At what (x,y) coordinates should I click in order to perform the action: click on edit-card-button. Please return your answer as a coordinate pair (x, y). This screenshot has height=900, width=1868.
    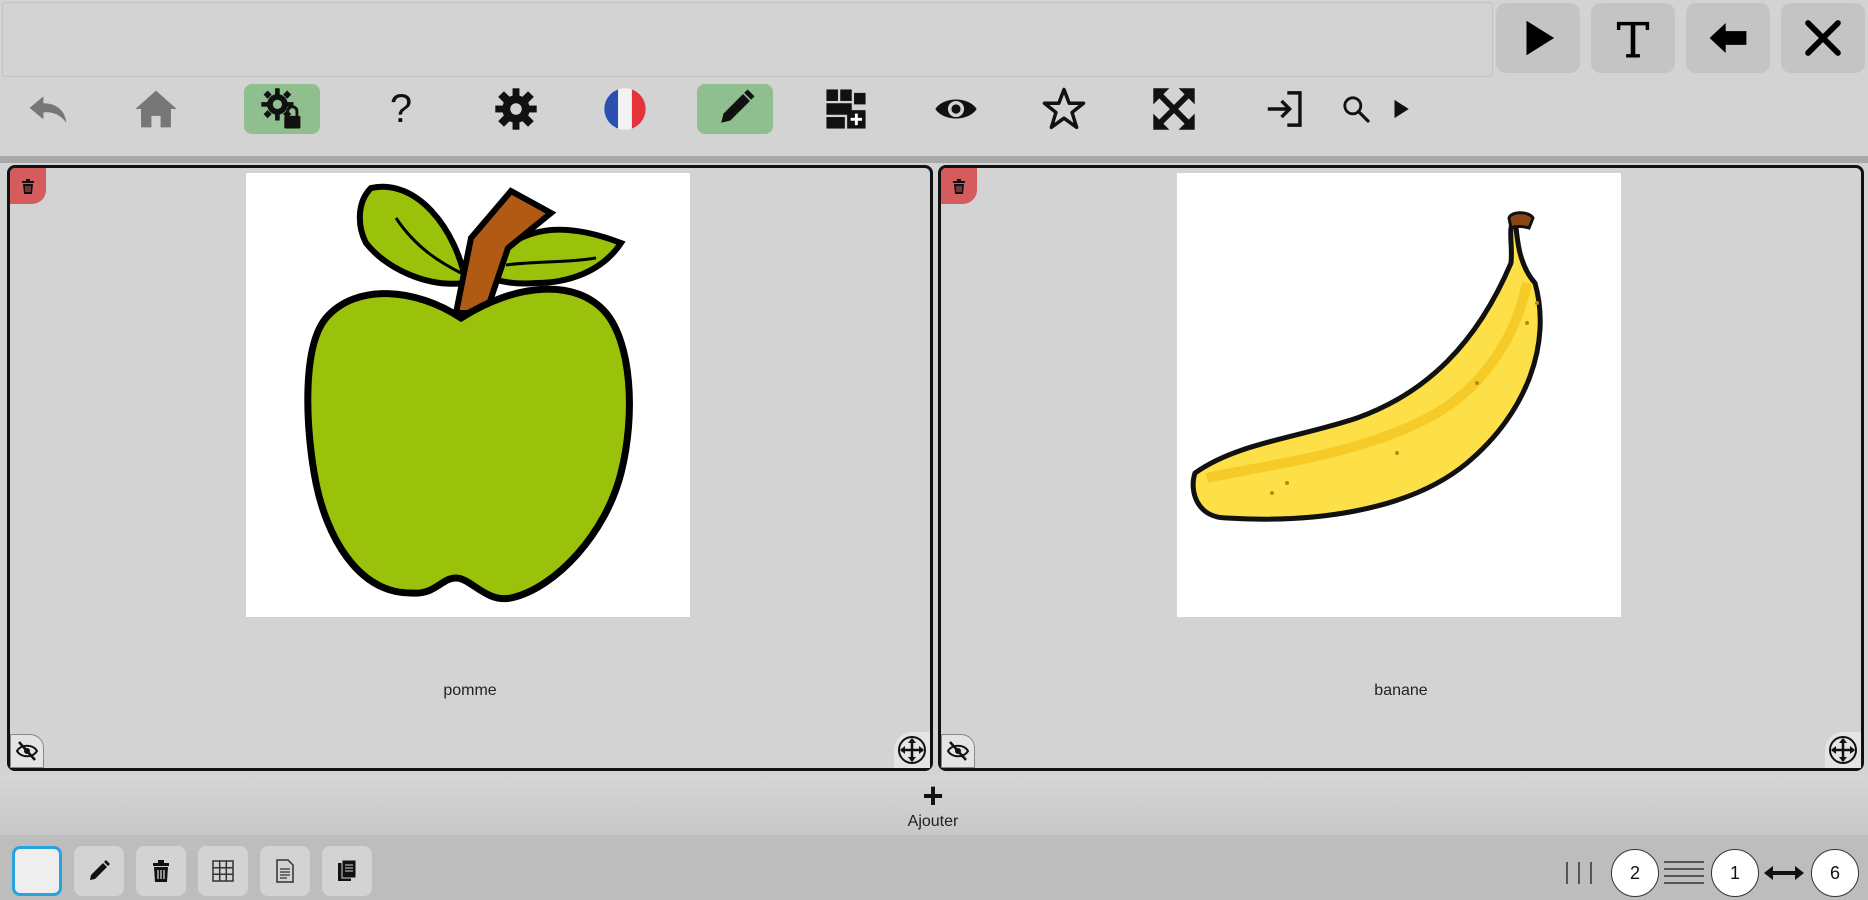
    Looking at the image, I should click on (99, 871).